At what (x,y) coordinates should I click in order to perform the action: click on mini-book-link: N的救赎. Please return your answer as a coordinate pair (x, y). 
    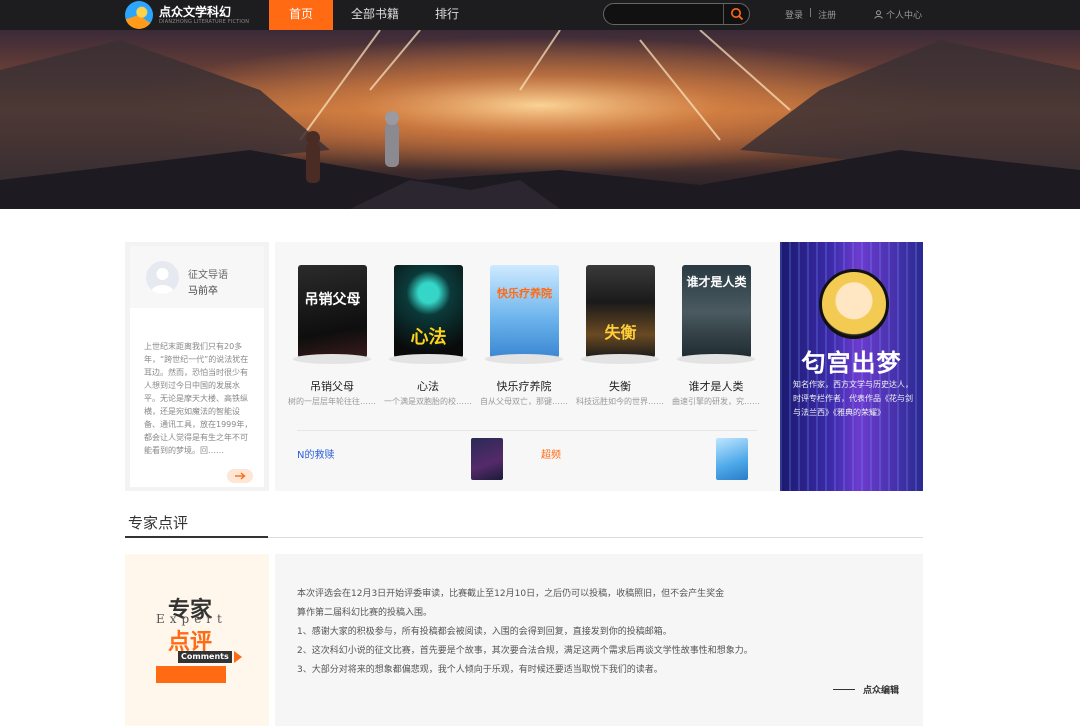
    Looking at the image, I should click on (315, 453).